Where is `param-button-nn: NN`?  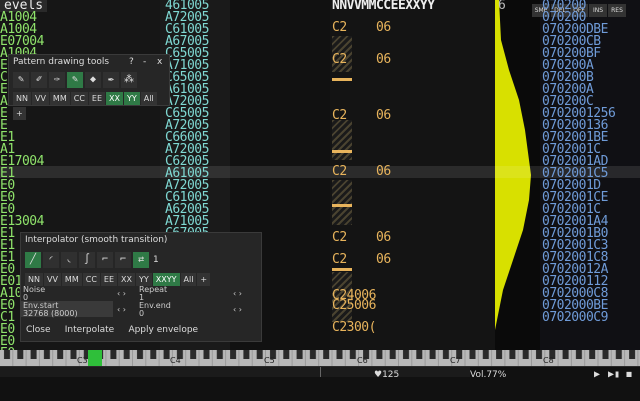 param-button-nn: NN is located at coordinates (22, 98).